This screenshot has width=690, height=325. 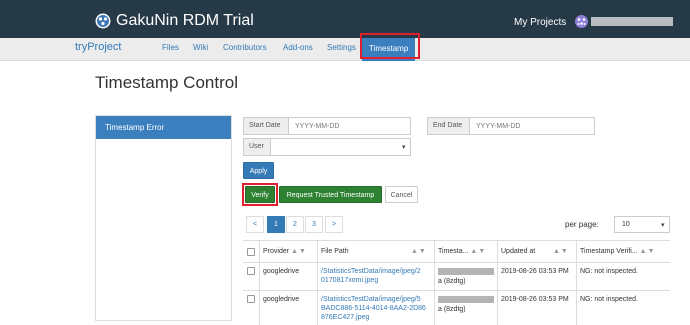 I want to click on header-provider-label: Provider, so click(x=276, y=251).